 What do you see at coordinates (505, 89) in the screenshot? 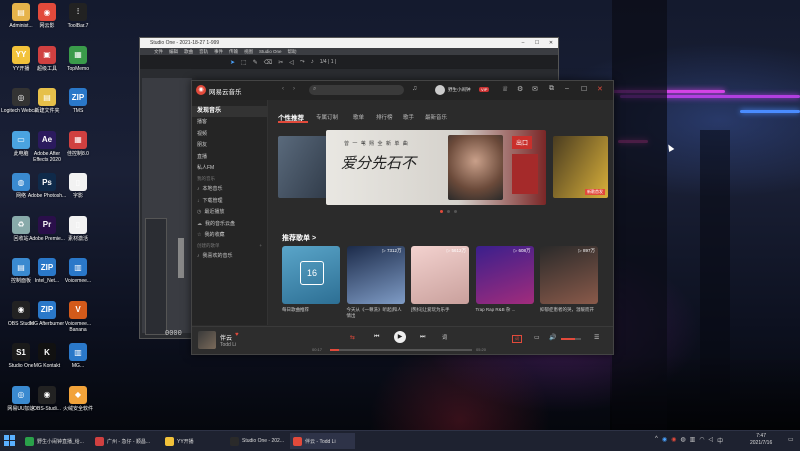
I see `skin-icon: ♕` at bounding box center [505, 89].